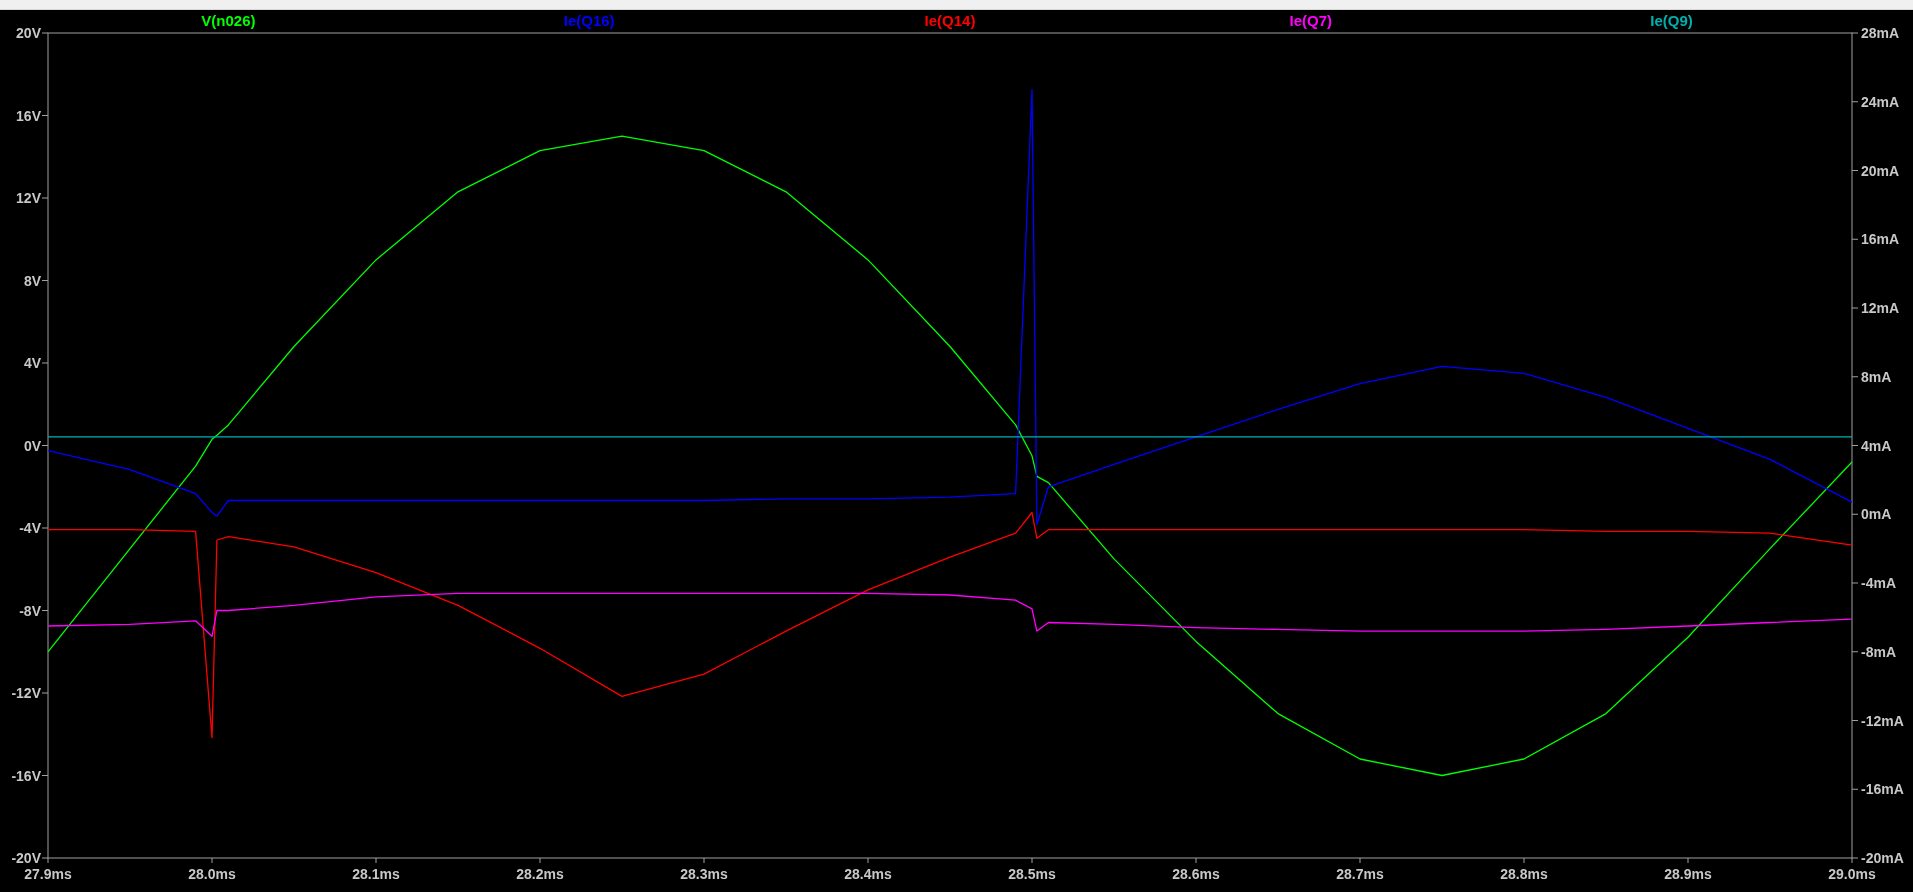 This screenshot has width=1913, height=892. Describe the element at coordinates (540, 874) in the screenshot. I see `axis-tick-label: 28.2ms` at that location.